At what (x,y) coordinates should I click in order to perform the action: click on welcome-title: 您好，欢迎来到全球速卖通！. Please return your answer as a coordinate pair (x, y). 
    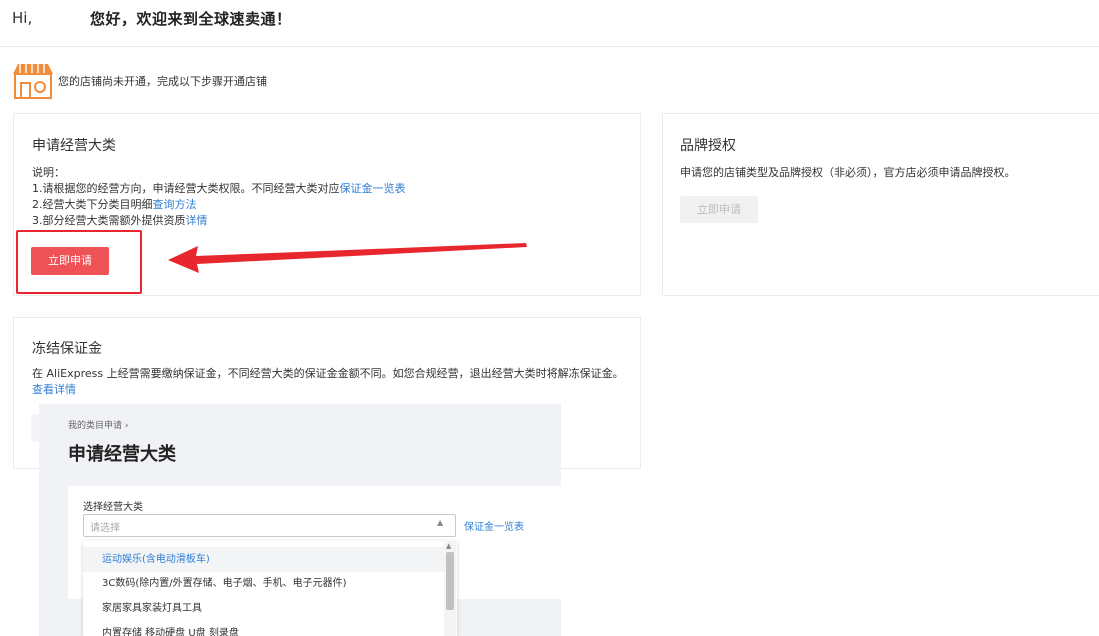
    Looking at the image, I should click on (191, 19).